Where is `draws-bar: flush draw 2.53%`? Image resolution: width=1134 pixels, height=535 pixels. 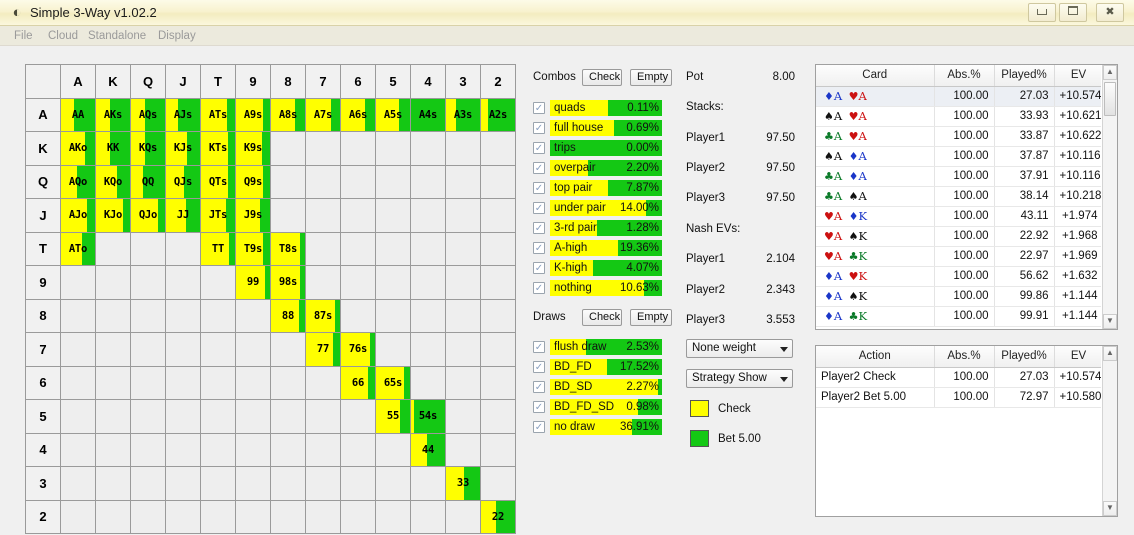
draws-bar: flush draw 2.53% is located at coordinates (606, 347).